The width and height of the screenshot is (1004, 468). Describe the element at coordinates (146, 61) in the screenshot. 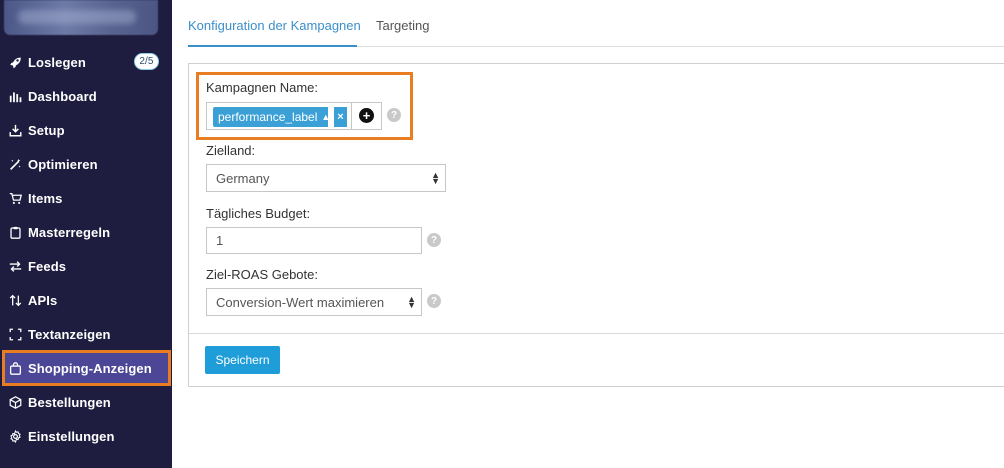

I see `progress-badge: 2/5` at that location.